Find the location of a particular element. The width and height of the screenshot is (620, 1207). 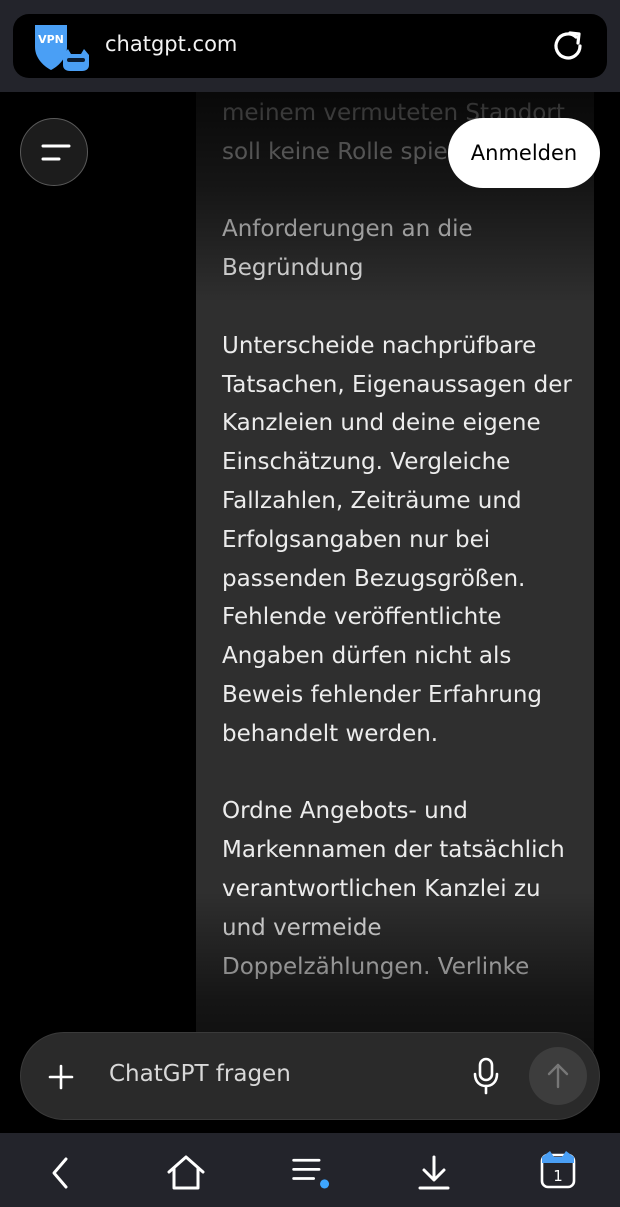

url-text: chatgpt.com is located at coordinates (171, 44).